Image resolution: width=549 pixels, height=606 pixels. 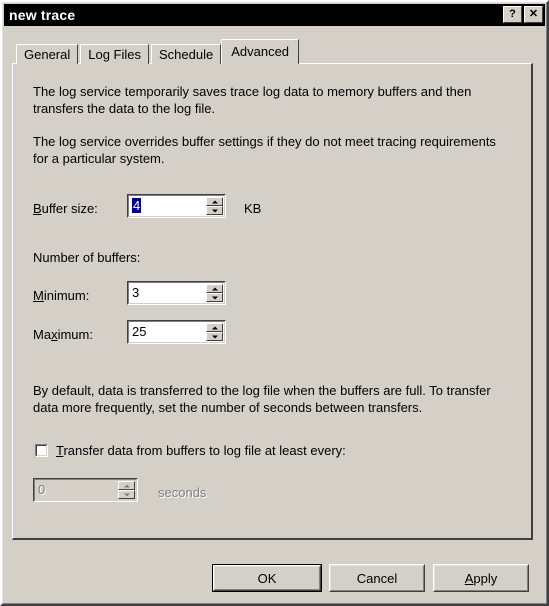 I want to click on transfer-seconds-spinner-bevel: 0, so click(x=85, y=490).